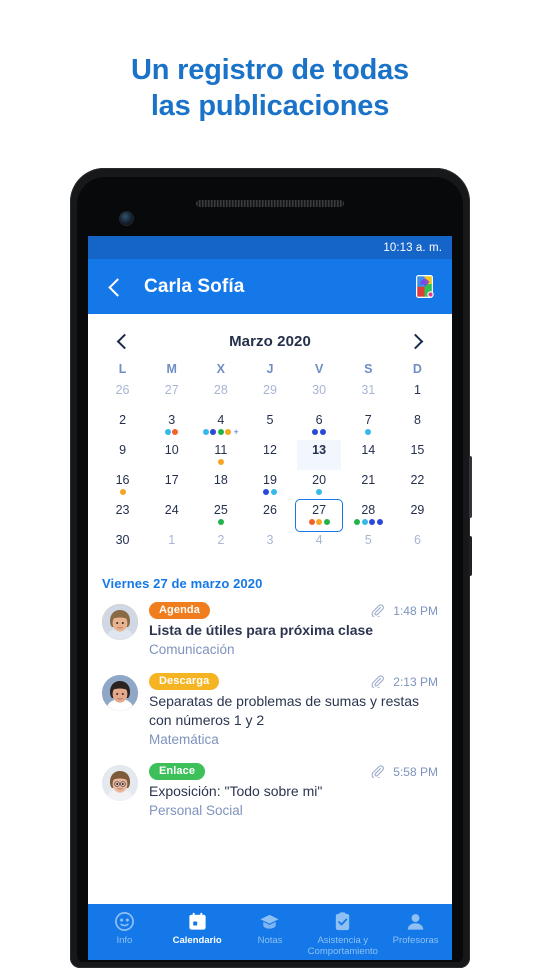 The width and height of the screenshot is (540, 968). I want to click on calendar-day-cell: 23, so click(122, 515).